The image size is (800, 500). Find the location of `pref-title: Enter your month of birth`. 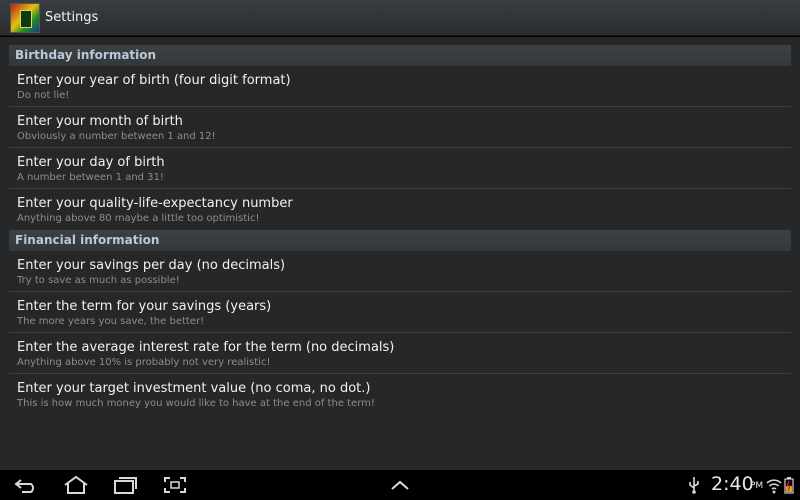

pref-title: Enter your month of birth is located at coordinates (100, 121).